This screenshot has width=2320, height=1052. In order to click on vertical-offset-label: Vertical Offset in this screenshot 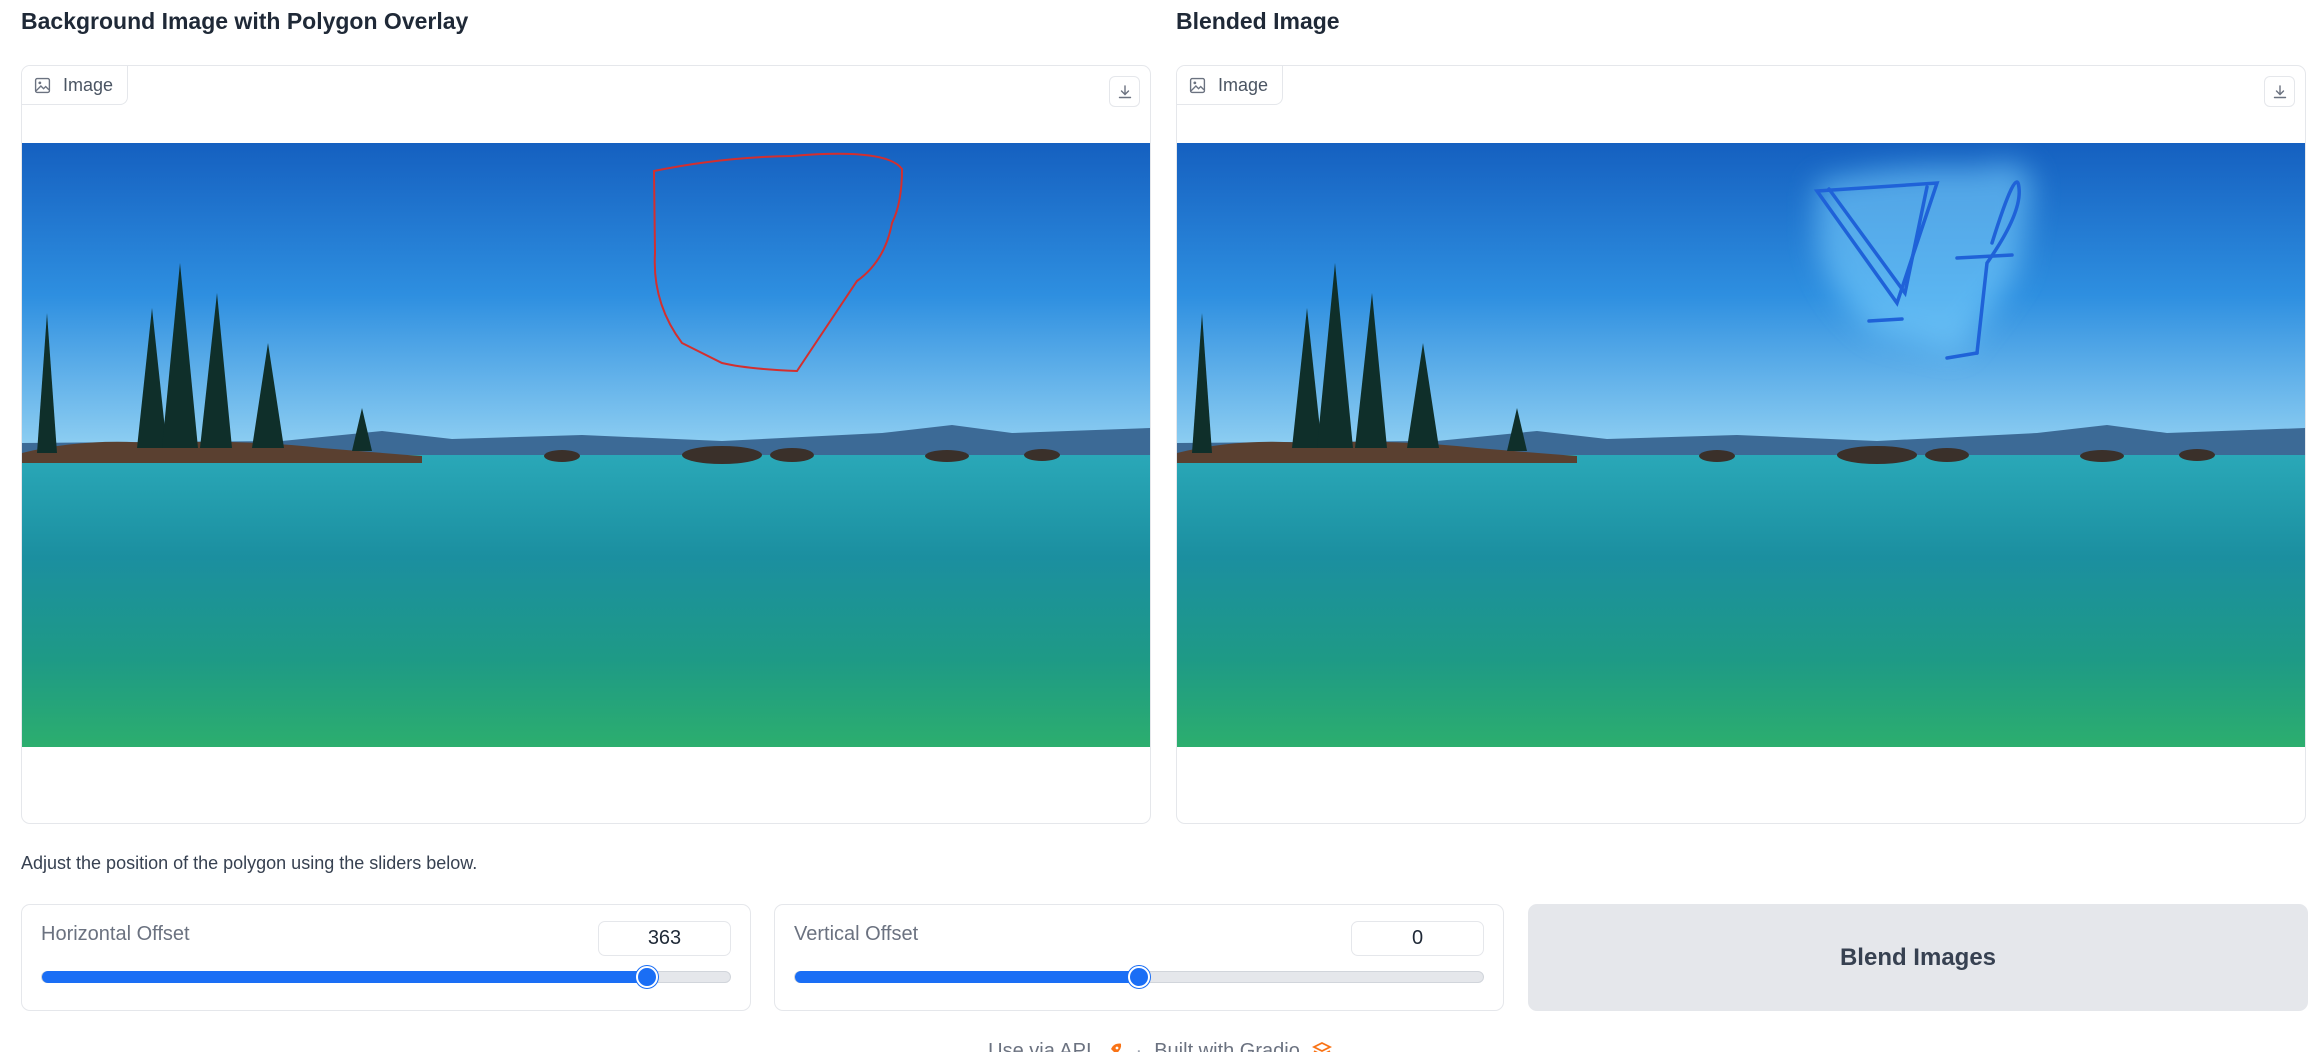, I will do `click(856, 934)`.